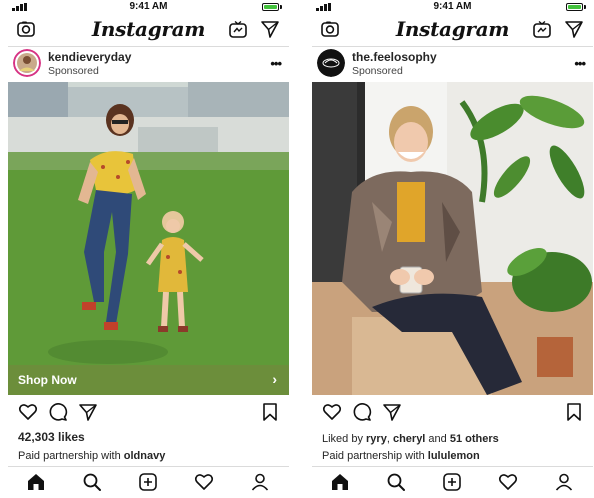 Image resolution: width=594 pixels, height=498 pixels. I want to click on paid-partnership-label: Paid partnership with oldnavy, so click(91, 456).